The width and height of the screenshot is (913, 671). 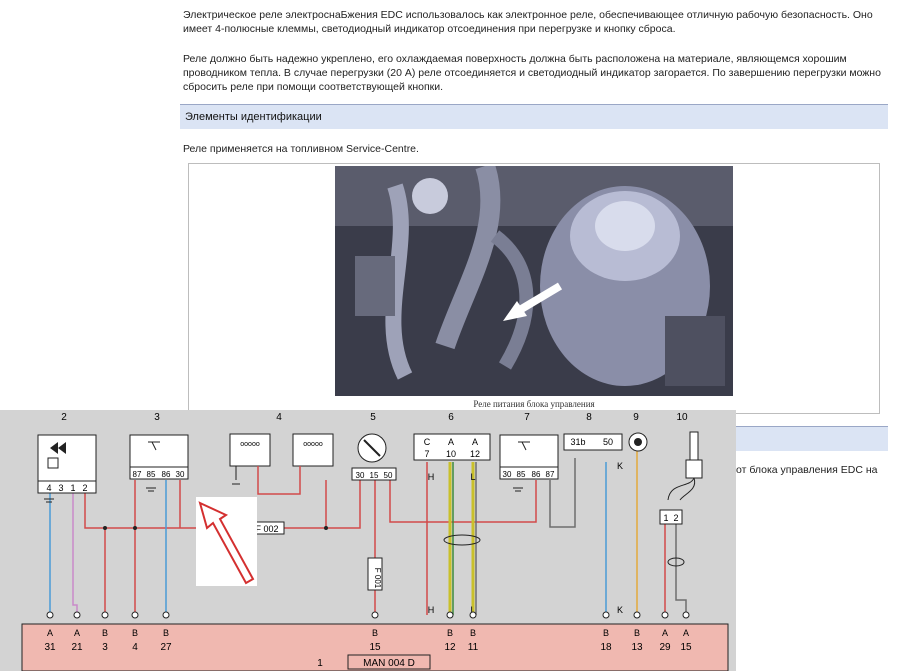 I want to click on ecu-pin-number: 4, so click(x=135, y=647).